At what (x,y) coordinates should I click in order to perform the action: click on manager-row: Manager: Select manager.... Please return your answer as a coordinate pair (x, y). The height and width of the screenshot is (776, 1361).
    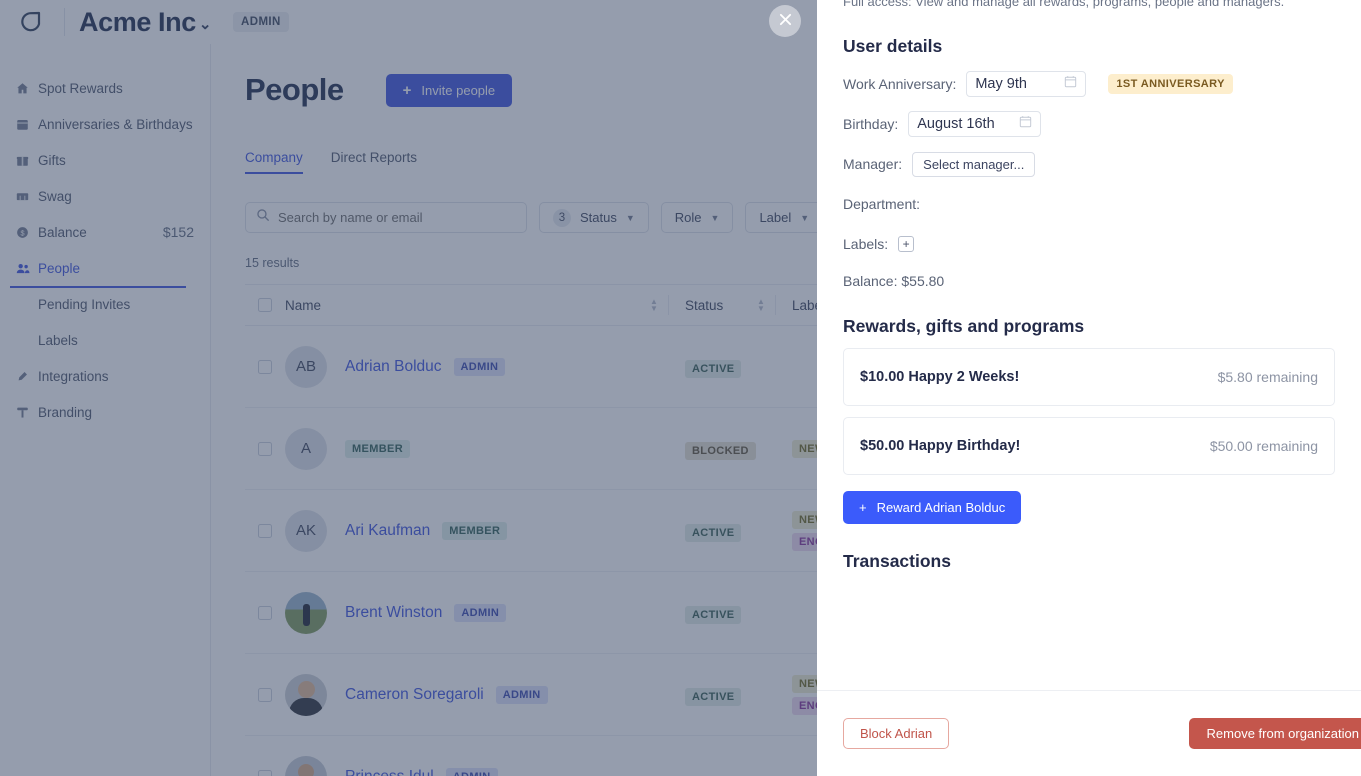
    Looking at the image, I should click on (1089, 164).